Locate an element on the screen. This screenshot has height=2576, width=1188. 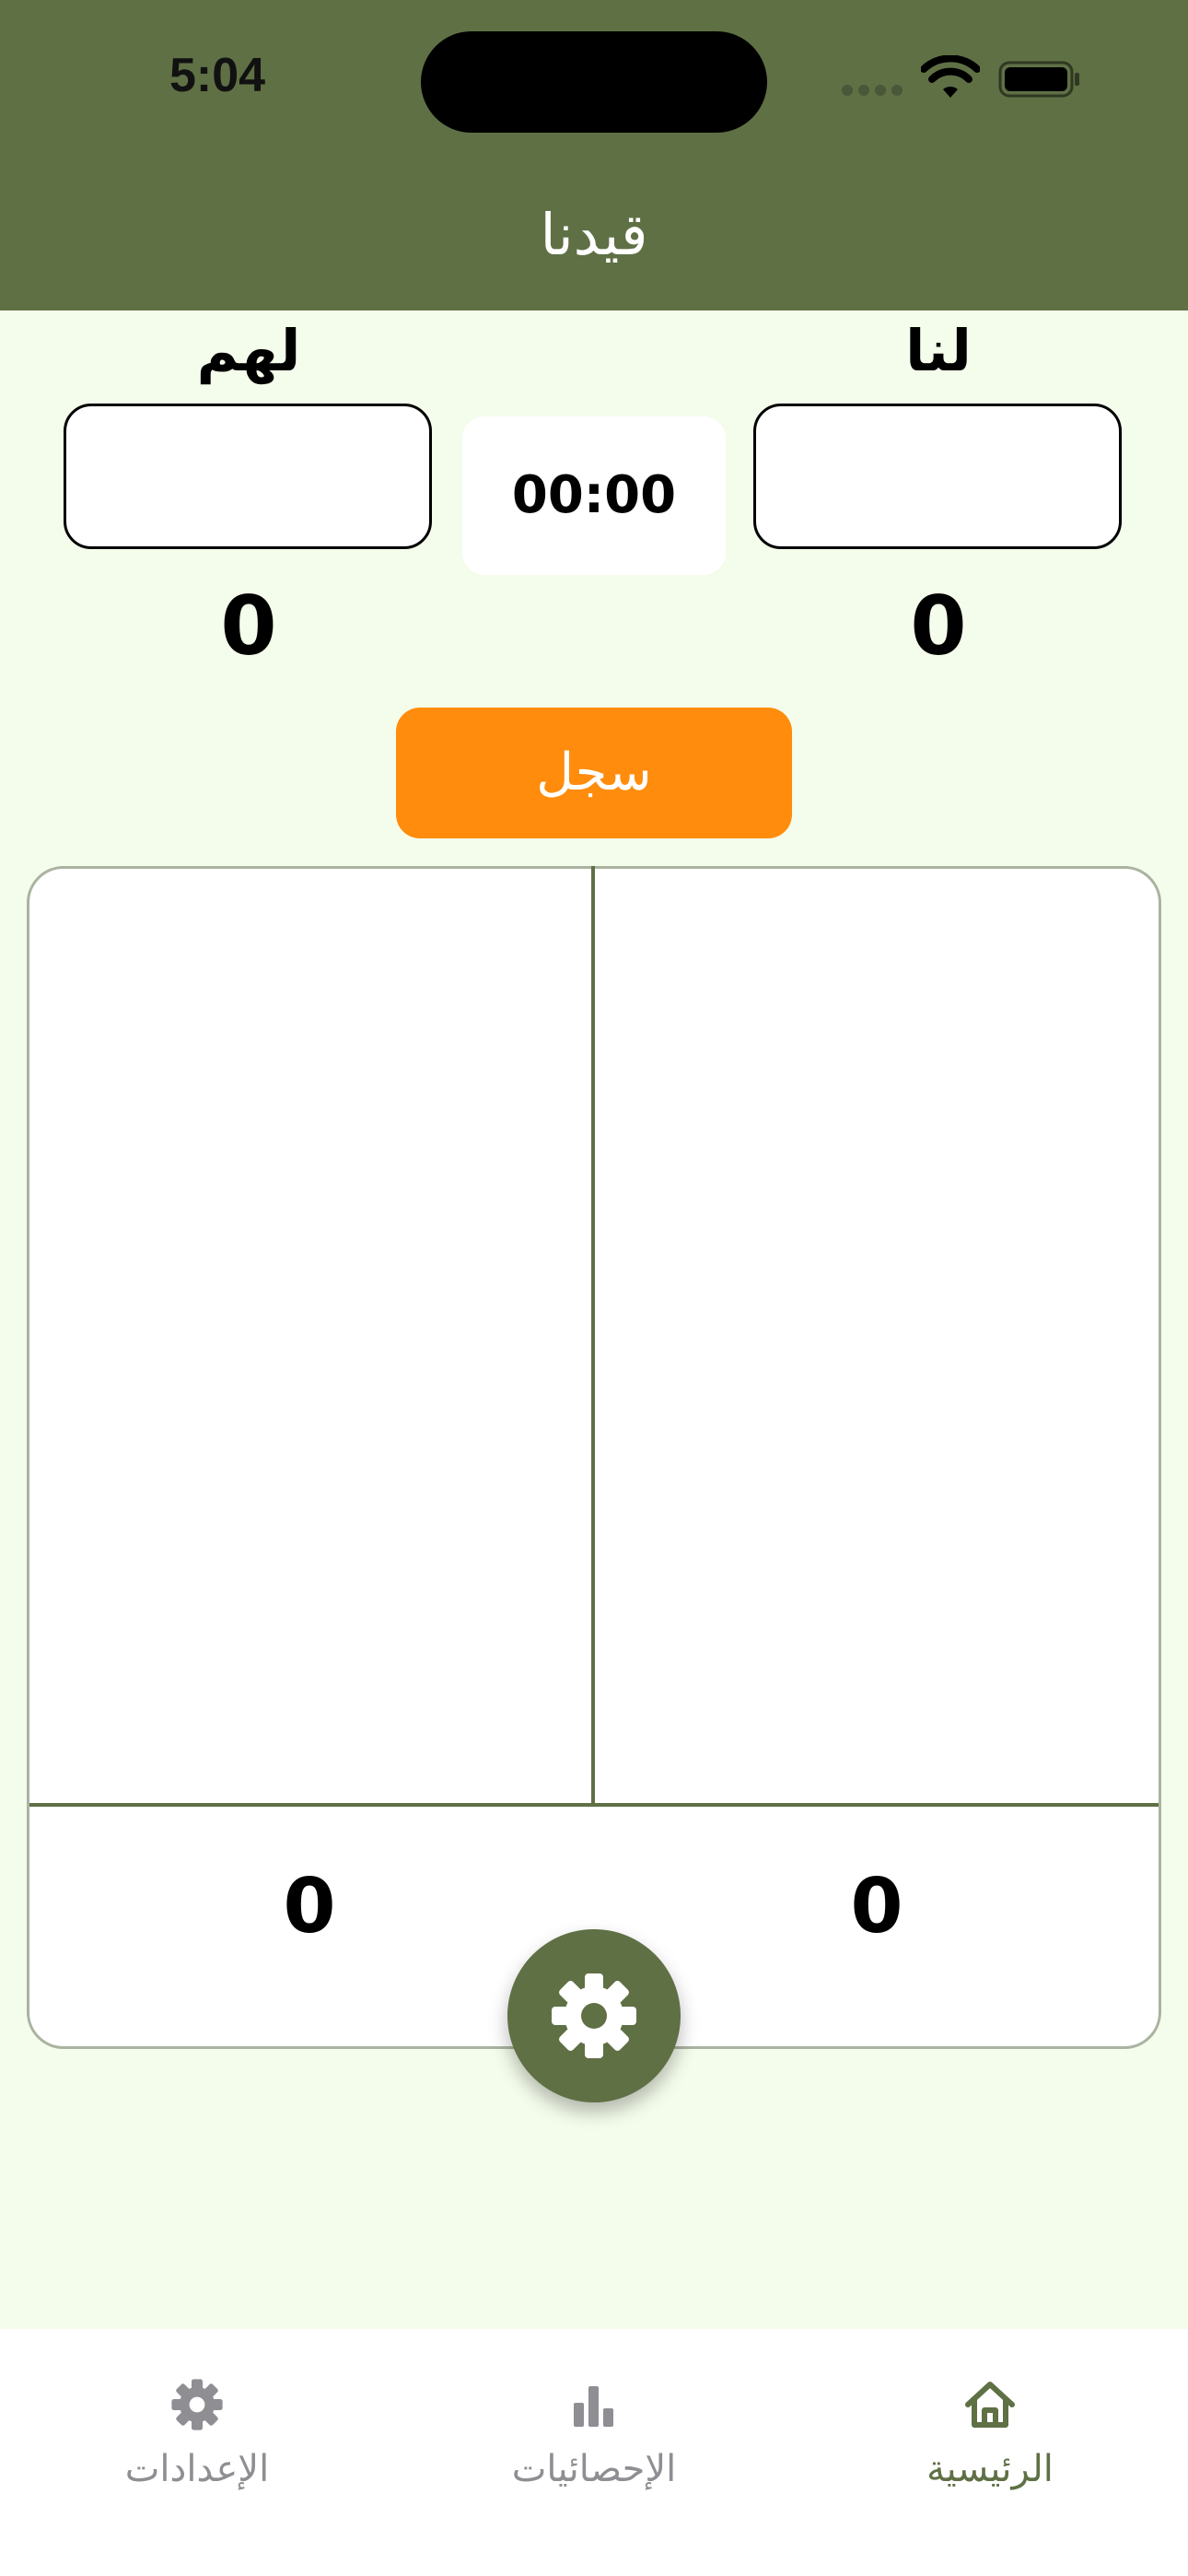
settings-fab-button is located at coordinates (594, 2015).